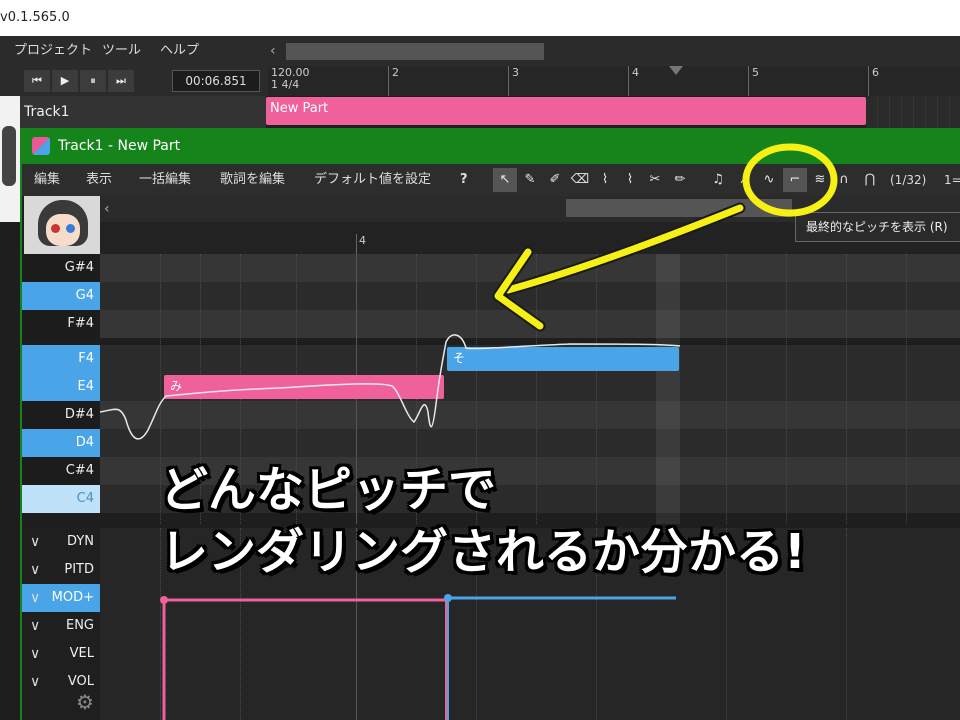 This screenshot has width=960, height=720. Describe the element at coordinates (566, 111) in the screenshot. I see `part-block: New Part` at that location.